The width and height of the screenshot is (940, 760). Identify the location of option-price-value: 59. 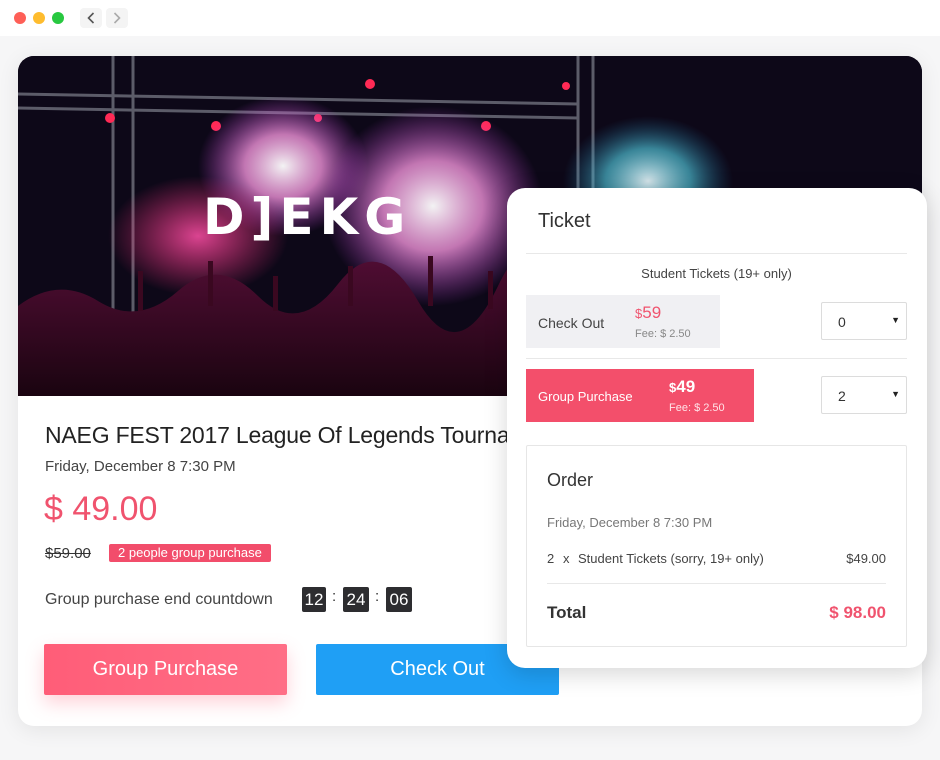
(652, 312).